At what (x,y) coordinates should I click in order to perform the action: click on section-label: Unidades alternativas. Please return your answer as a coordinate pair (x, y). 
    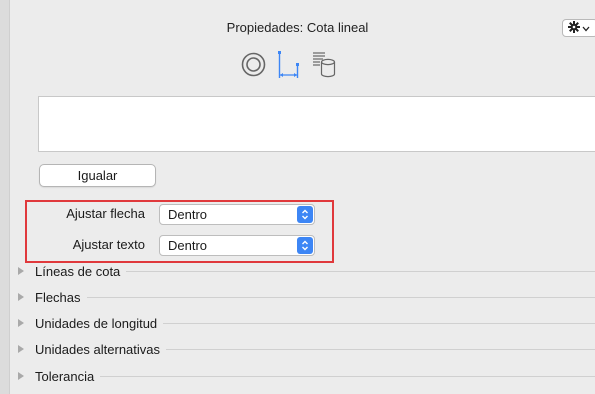
    Looking at the image, I should click on (98, 349).